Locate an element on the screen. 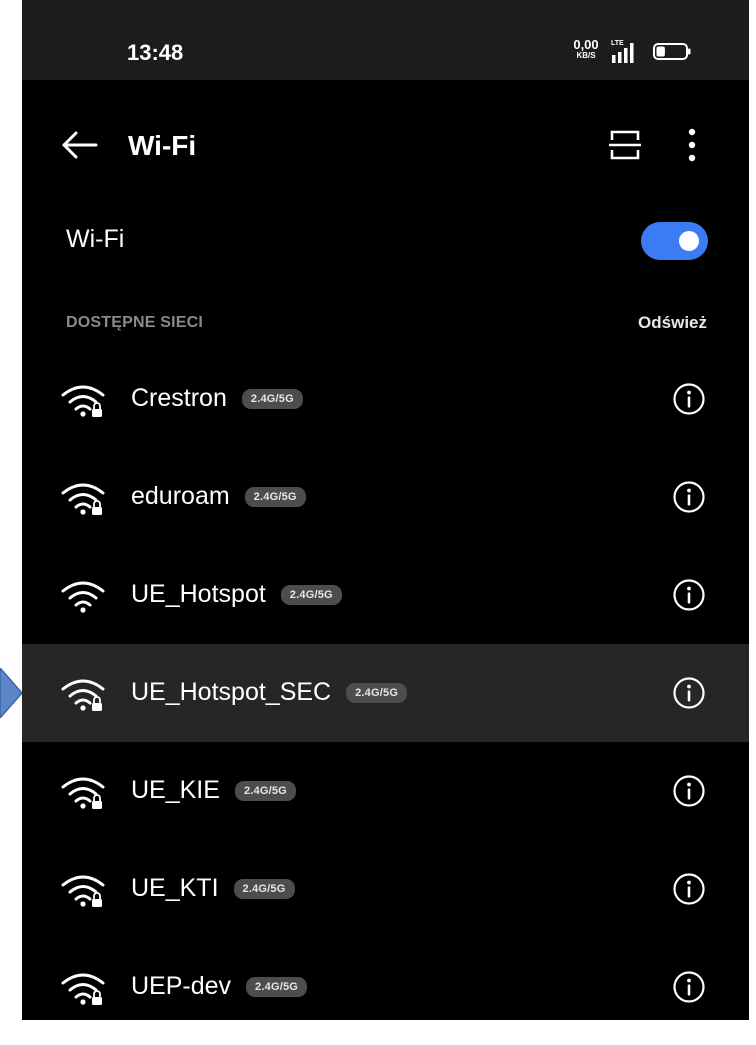 Image resolution: width=756 pixels, height=1045 pixels. network-name: UE_Hotspot_SEC 2.4G/5G is located at coordinates (269, 692).